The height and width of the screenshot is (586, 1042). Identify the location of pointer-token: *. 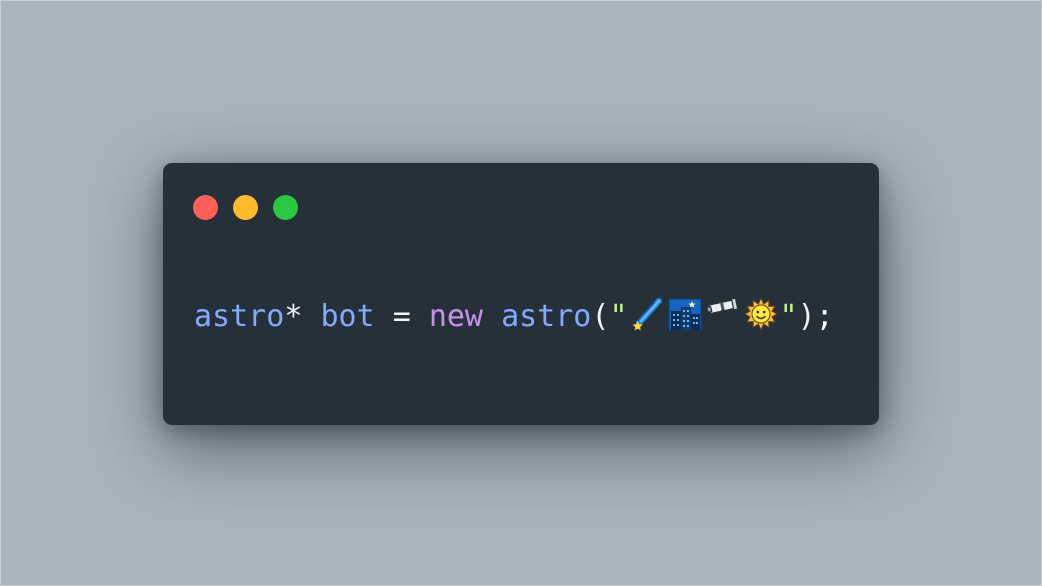
(293, 316).